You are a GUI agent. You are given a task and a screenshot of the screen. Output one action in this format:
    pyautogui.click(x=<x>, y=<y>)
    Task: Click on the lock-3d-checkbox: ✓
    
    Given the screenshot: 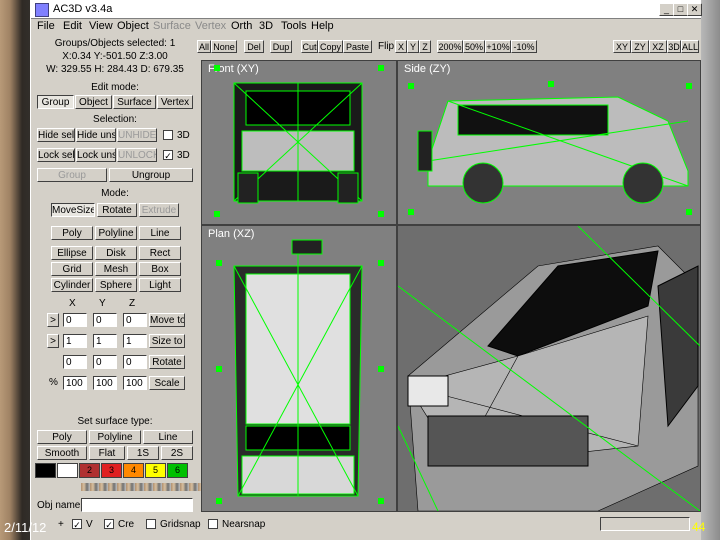 What is the action you would take?
    pyautogui.click(x=168, y=155)
    